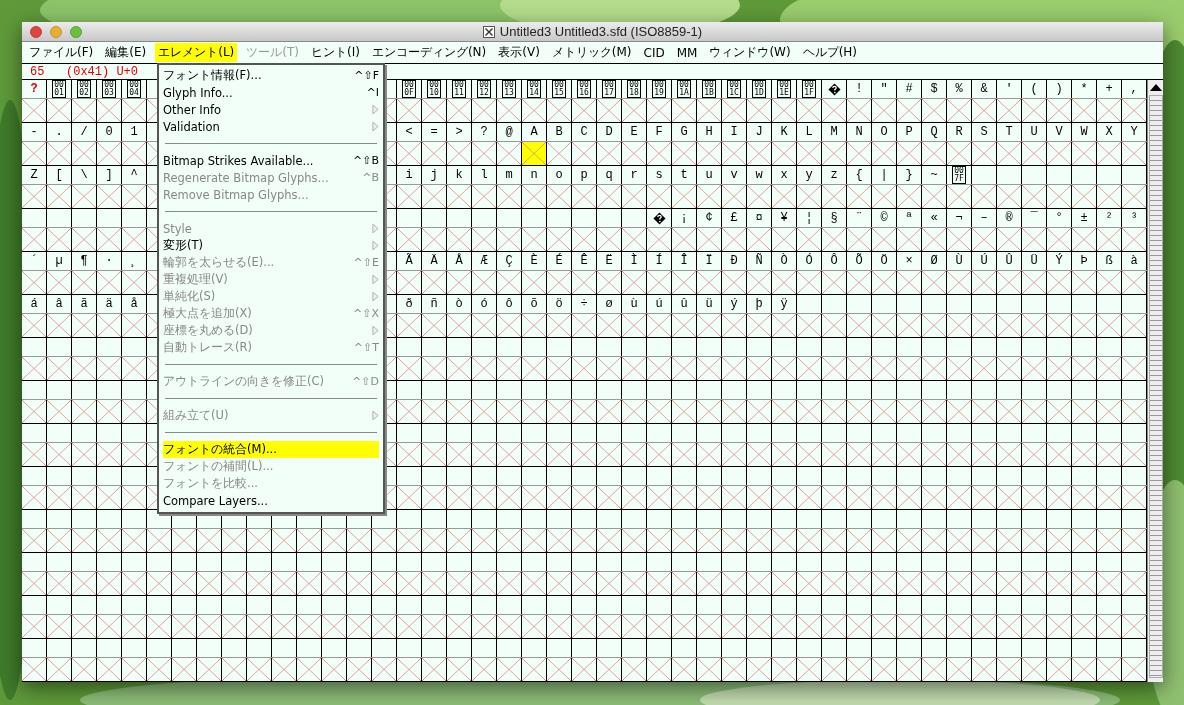  I want to click on glyph-char: X, so click(1109, 132).